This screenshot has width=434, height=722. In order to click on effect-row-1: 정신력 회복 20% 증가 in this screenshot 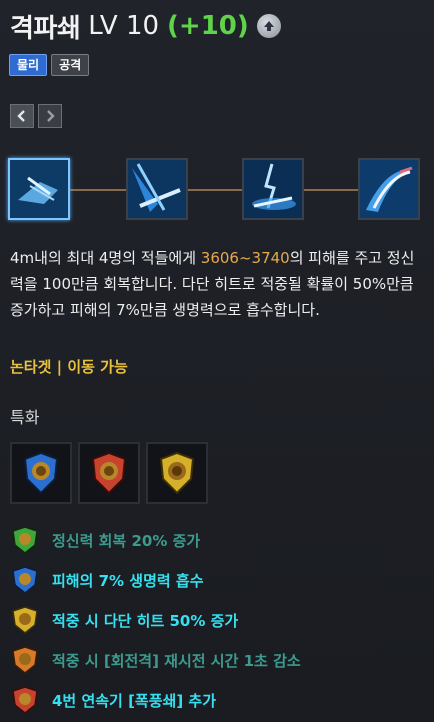, I will do `click(217, 540)`.